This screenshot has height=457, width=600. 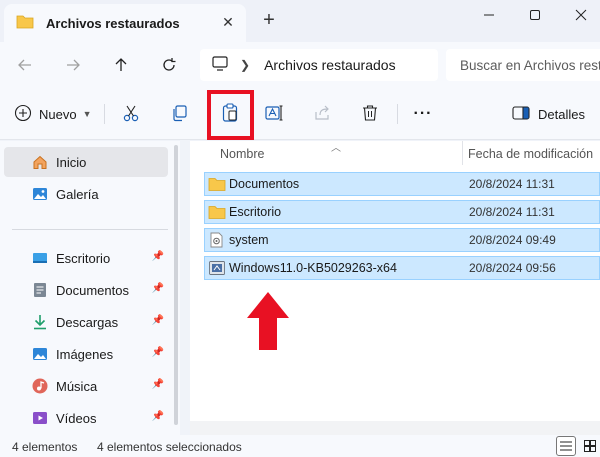 I want to click on status-bar: 4 elementos 4 elementos seleccionados, so click(x=300, y=446).